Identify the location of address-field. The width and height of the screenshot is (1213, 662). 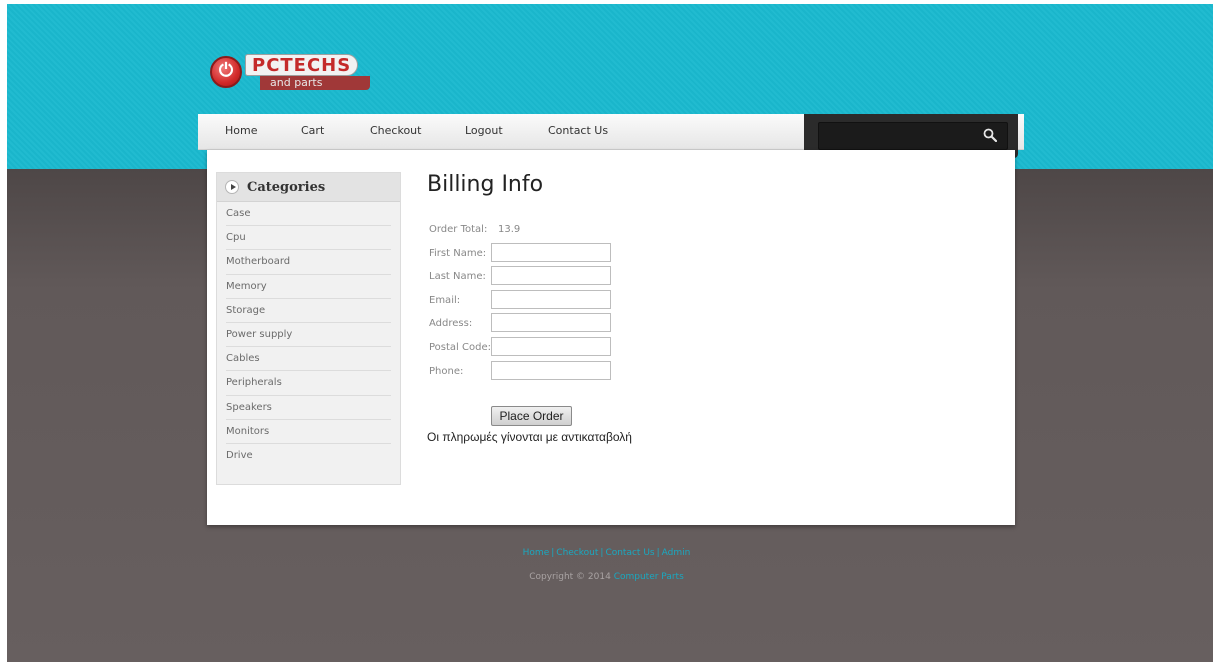
(551, 323).